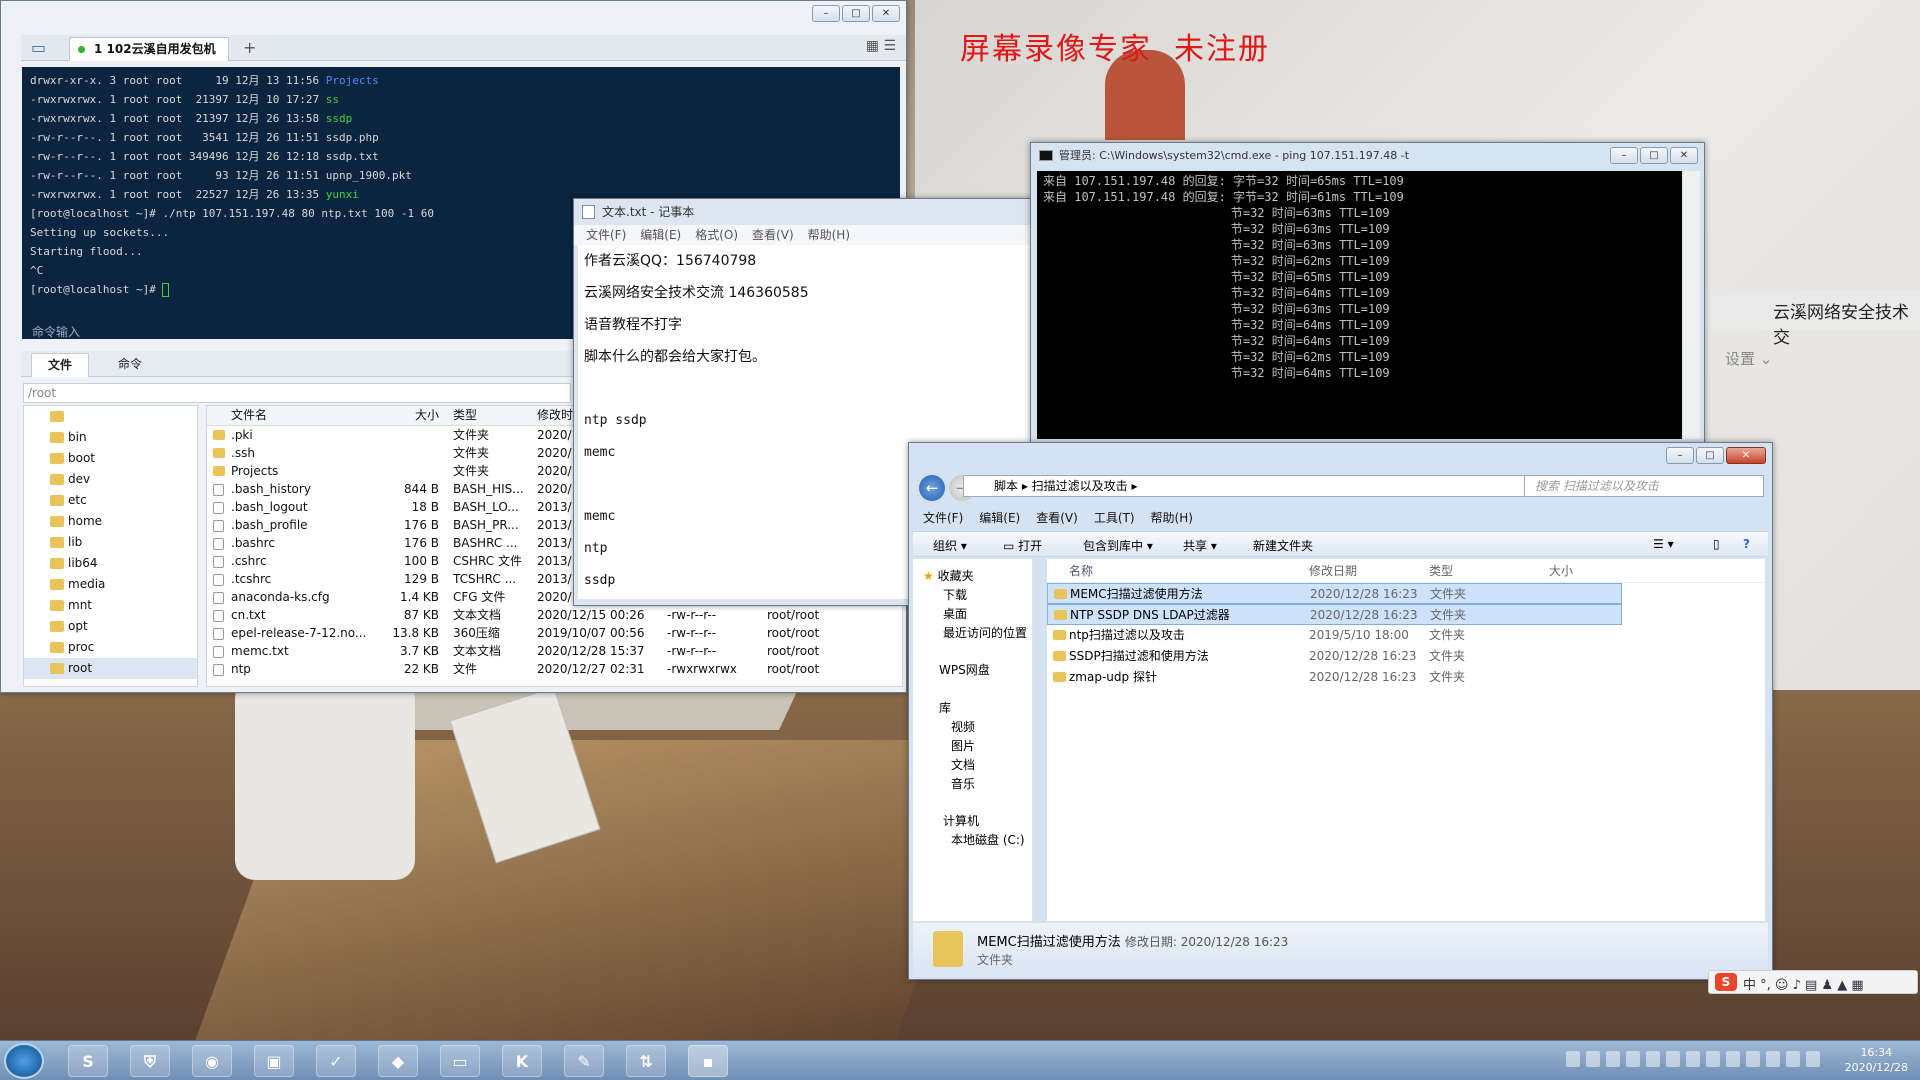 Image resolution: width=1920 pixels, height=1080 pixels. Describe the element at coordinates (1406, 677) in the screenshot. I see `folder-row: zmap-udp 探针 2020/12/28 16:23 文件夹` at that location.